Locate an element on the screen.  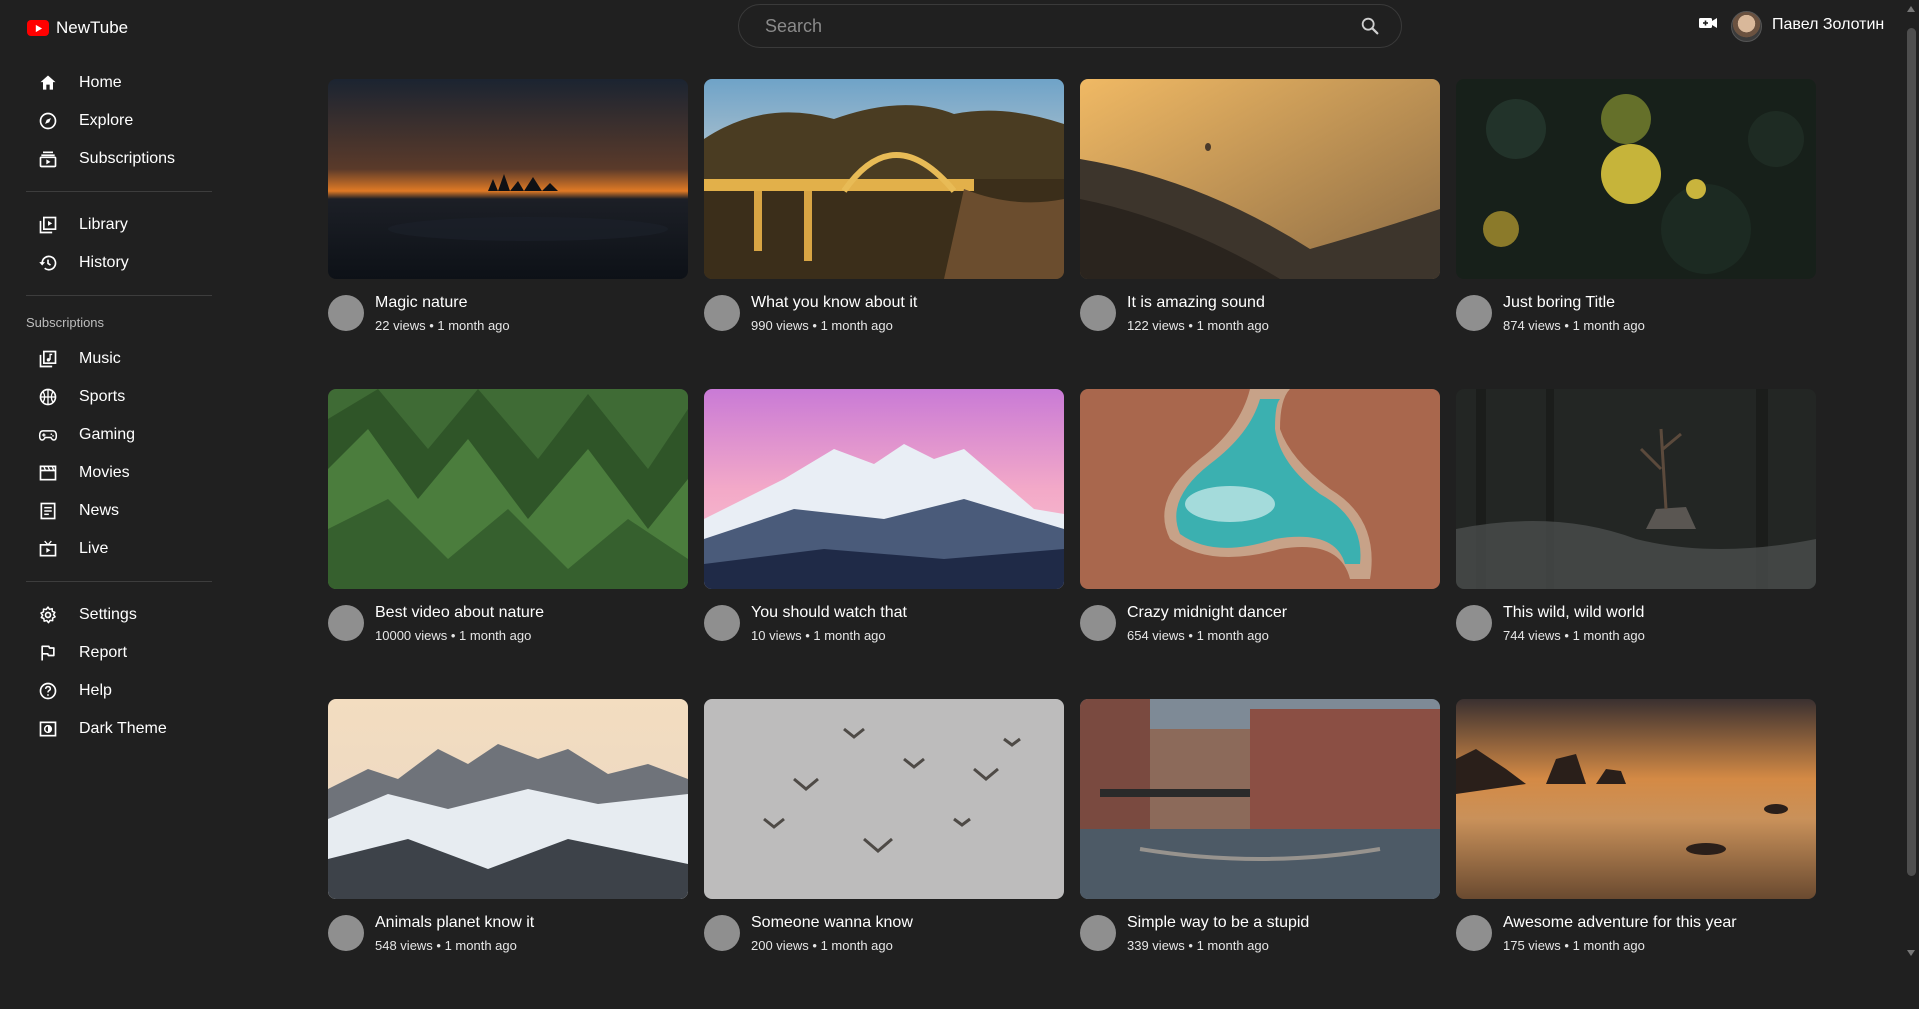
movies-icon is located at coordinates (48, 473).